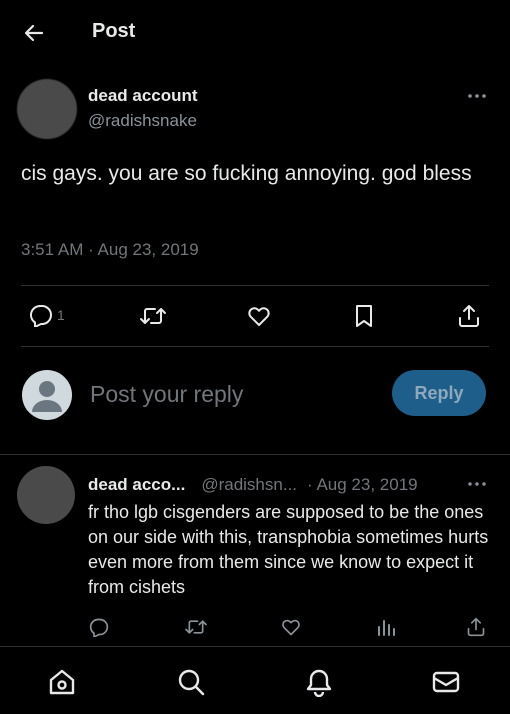  What do you see at coordinates (47, 109) in the screenshot?
I see `avatar` at bounding box center [47, 109].